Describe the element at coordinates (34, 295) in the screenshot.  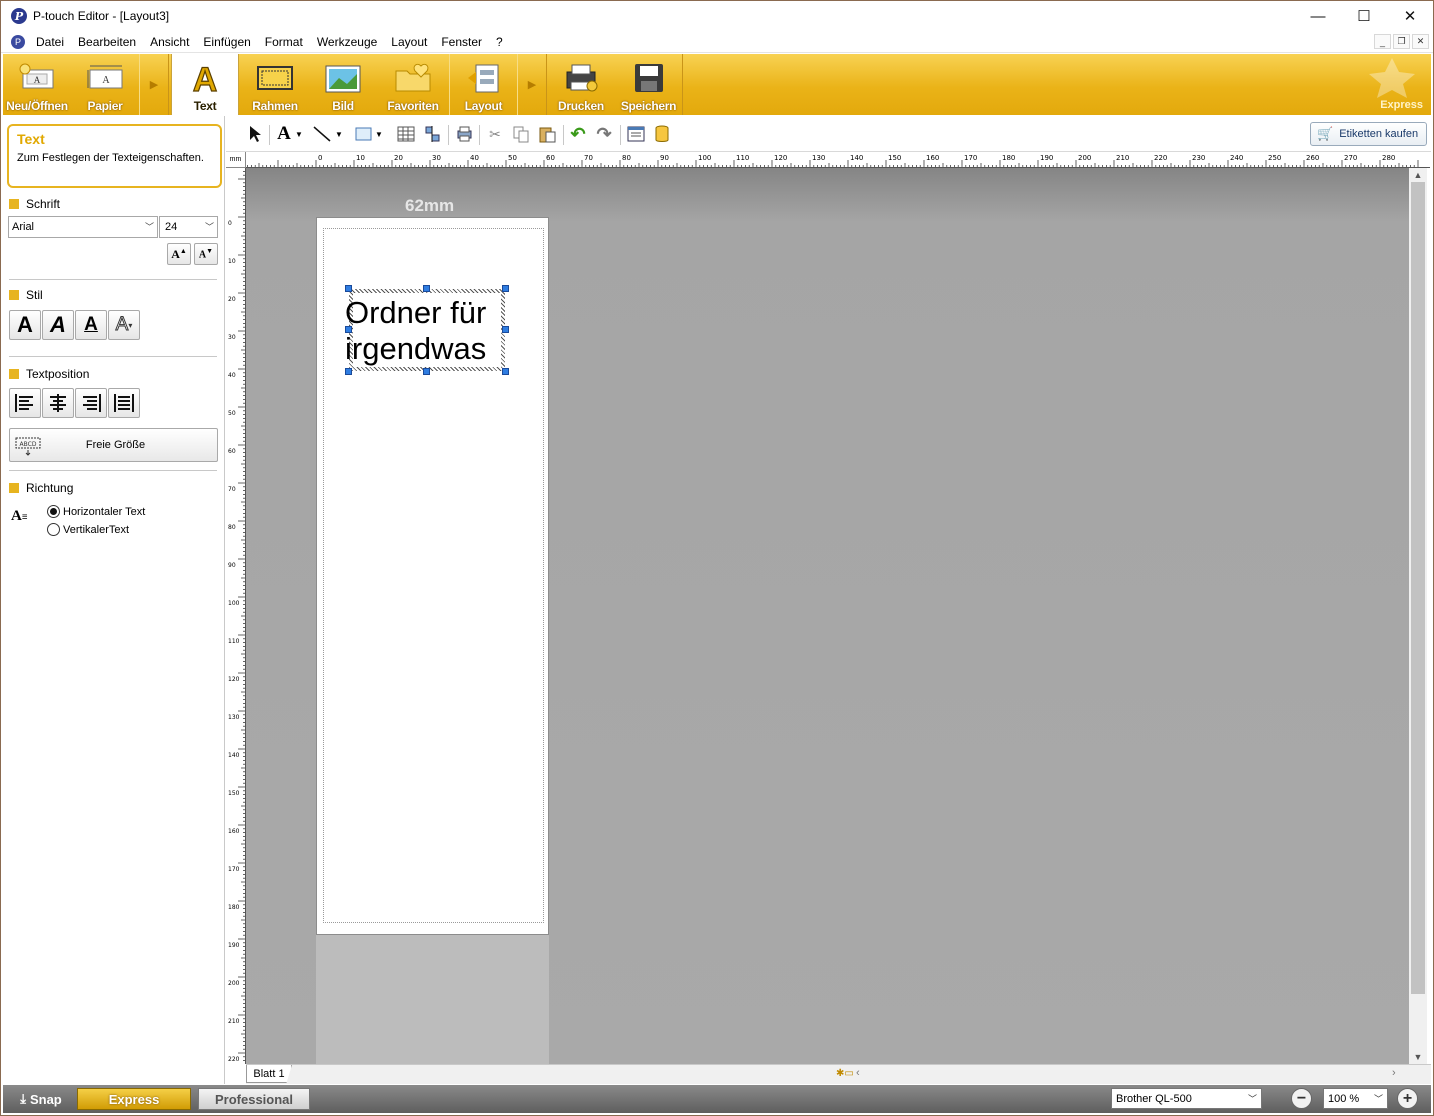
I see `style-section-label: Stil` at that location.